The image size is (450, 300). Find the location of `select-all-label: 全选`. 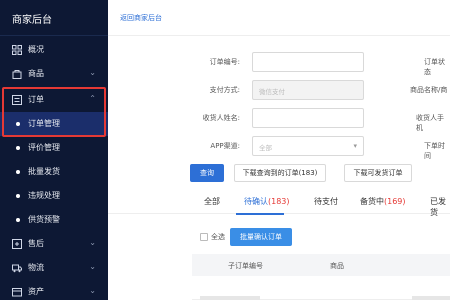

select-all-label: 全选 is located at coordinates (218, 237).